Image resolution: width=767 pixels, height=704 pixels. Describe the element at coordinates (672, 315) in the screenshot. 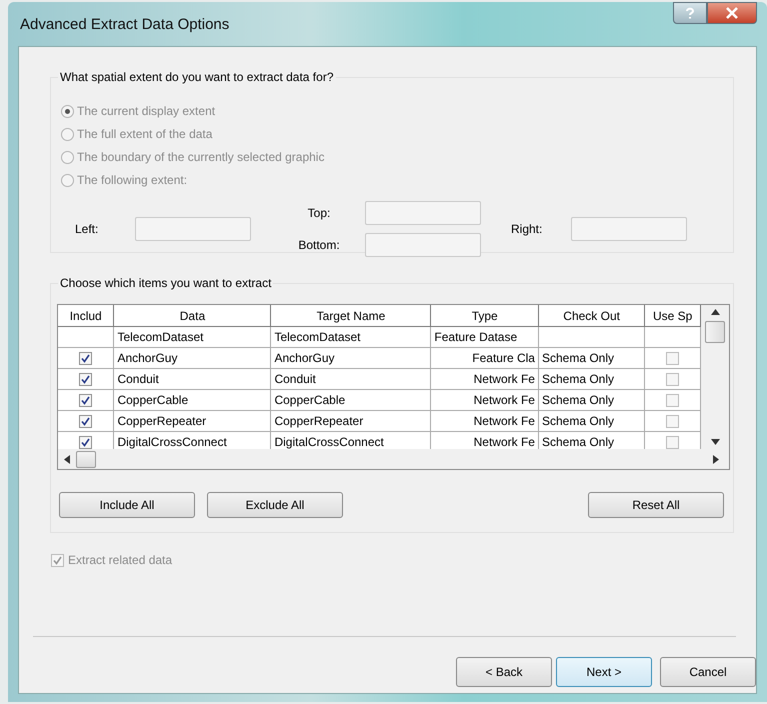

I see `column-header: Use Sp` at that location.